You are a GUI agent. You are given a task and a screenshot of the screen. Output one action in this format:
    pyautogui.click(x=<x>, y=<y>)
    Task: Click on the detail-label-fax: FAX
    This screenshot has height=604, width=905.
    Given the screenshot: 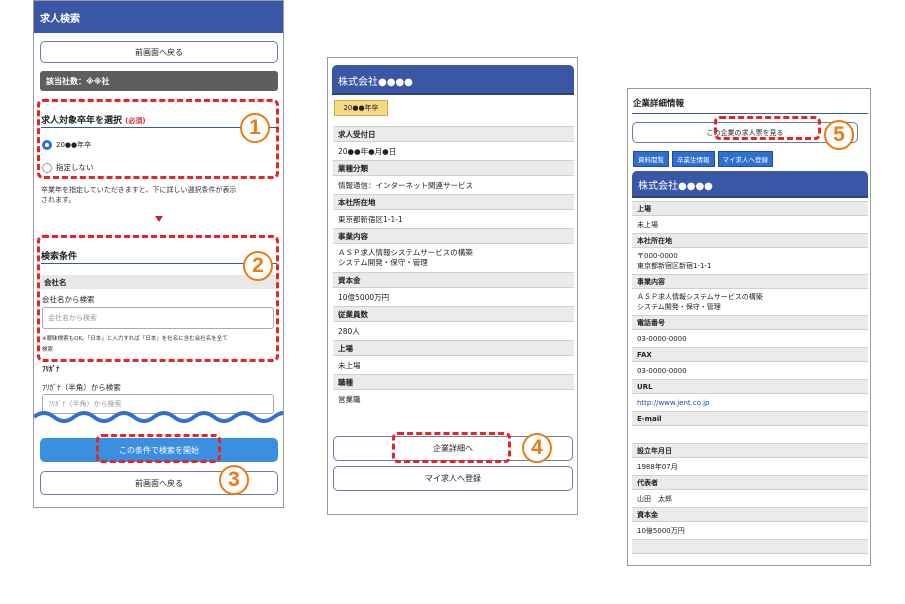 What is the action you would take?
    pyautogui.click(x=750, y=354)
    